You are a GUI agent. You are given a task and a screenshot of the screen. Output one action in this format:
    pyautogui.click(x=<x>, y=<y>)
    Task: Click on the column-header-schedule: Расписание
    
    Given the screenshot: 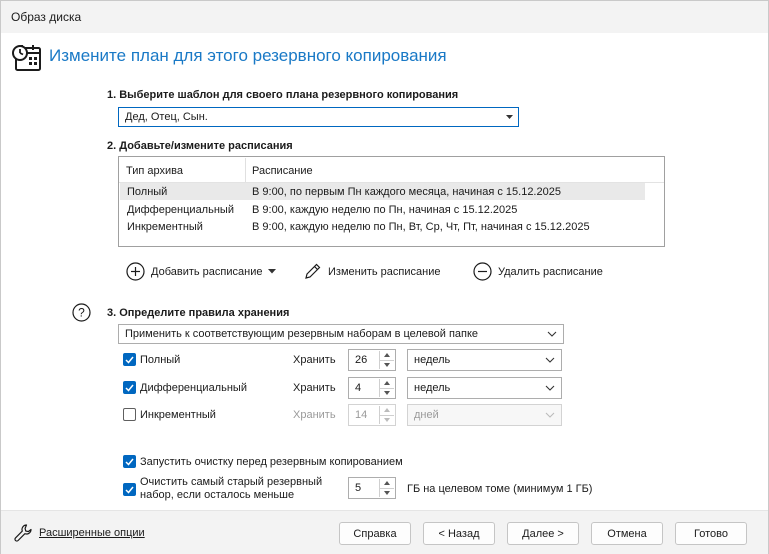 What is the action you would take?
    pyautogui.click(x=282, y=171)
    